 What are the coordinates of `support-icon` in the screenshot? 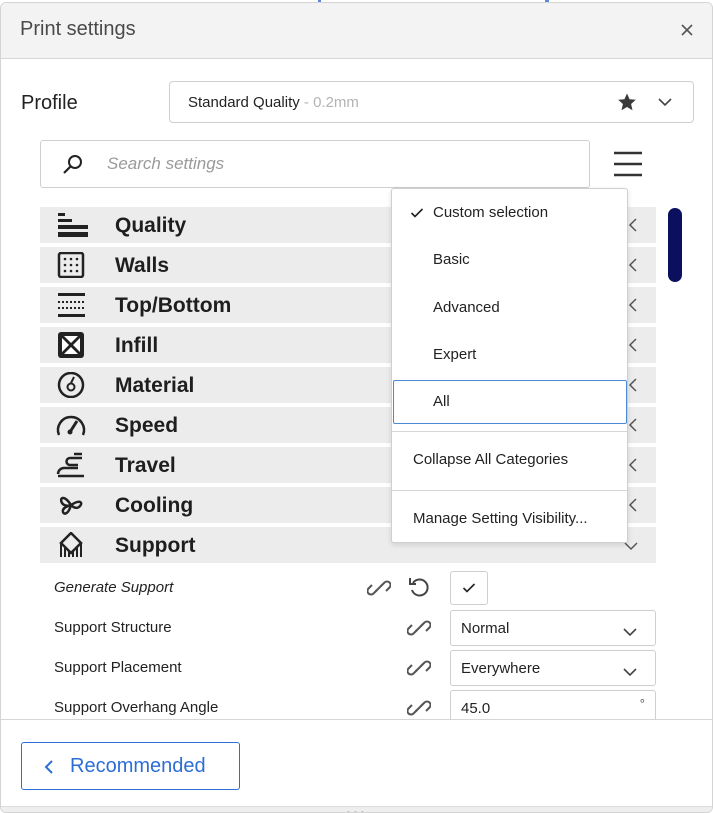 It's located at (71, 544).